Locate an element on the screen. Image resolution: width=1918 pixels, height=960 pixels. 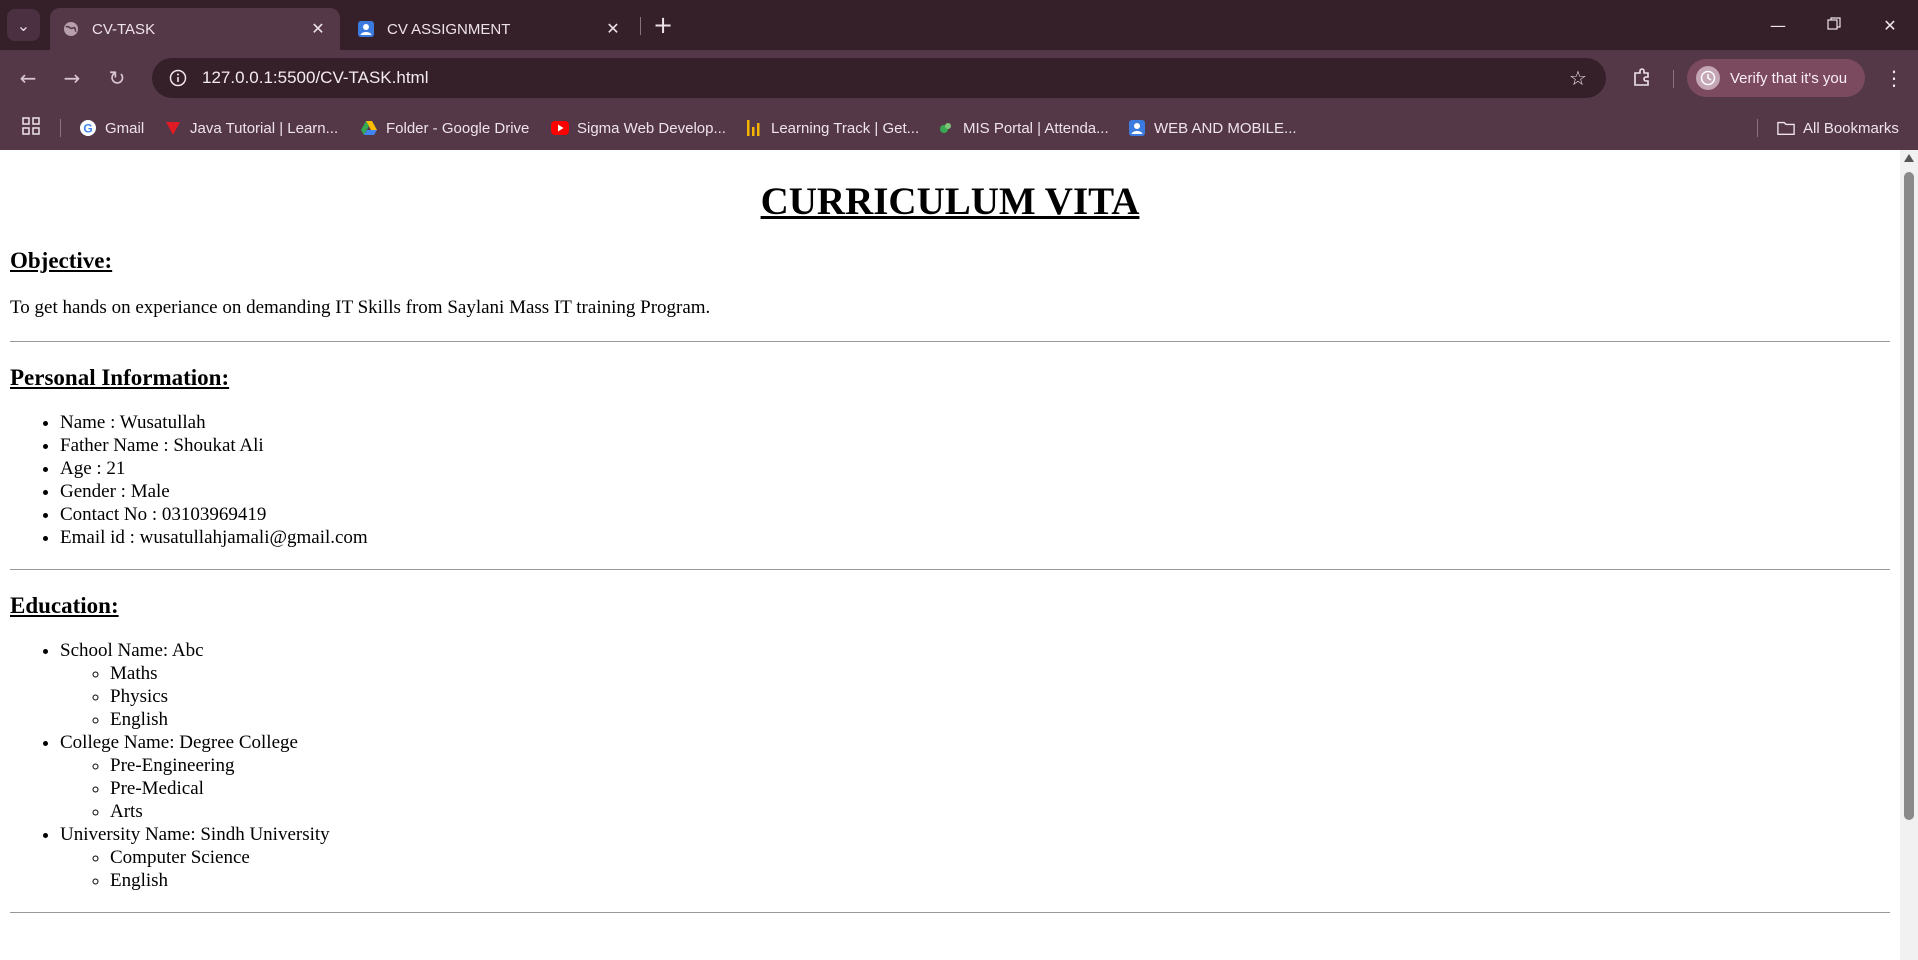
reload-icon: ↻ is located at coordinates (117, 78).